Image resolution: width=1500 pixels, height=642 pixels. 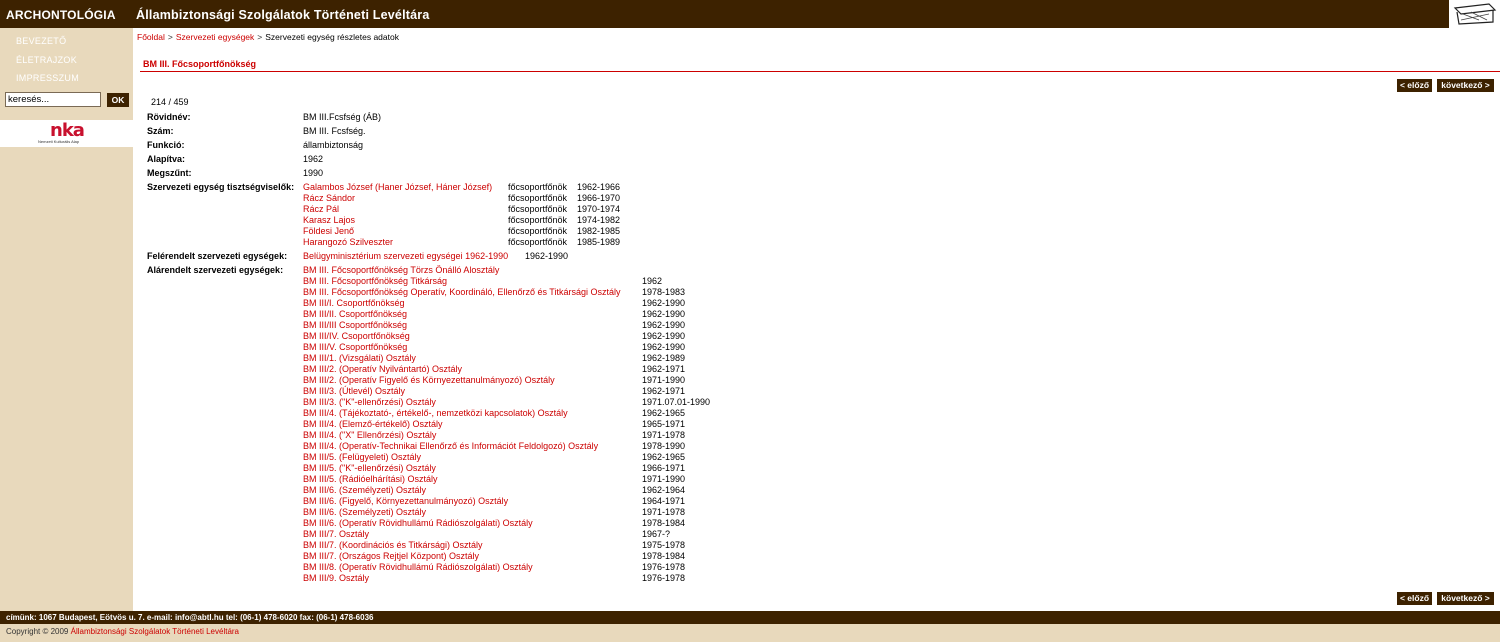 What do you see at coordinates (354, 303) in the screenshot?
I see `subordinate-unit-link: BM III/I. Csoportfőnökség` at bounding box center [354, 303].